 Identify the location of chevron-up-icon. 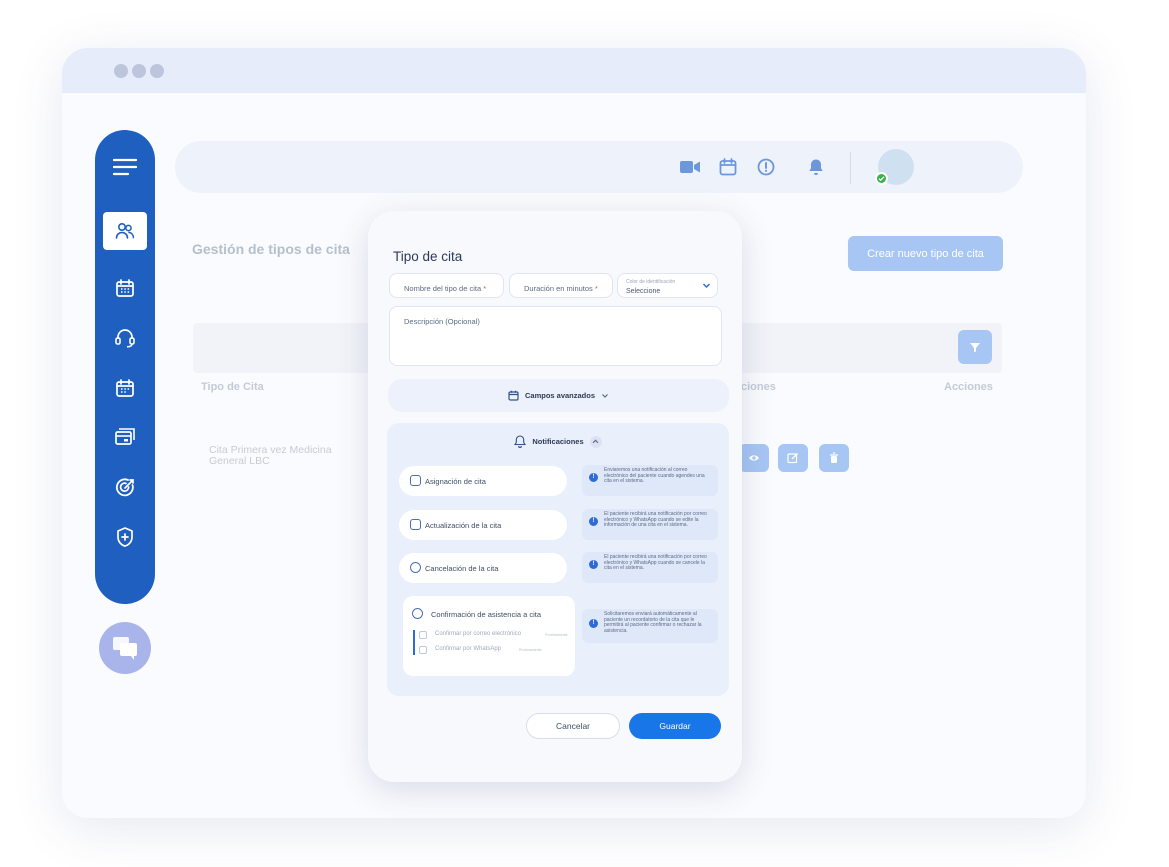
(595, 441).